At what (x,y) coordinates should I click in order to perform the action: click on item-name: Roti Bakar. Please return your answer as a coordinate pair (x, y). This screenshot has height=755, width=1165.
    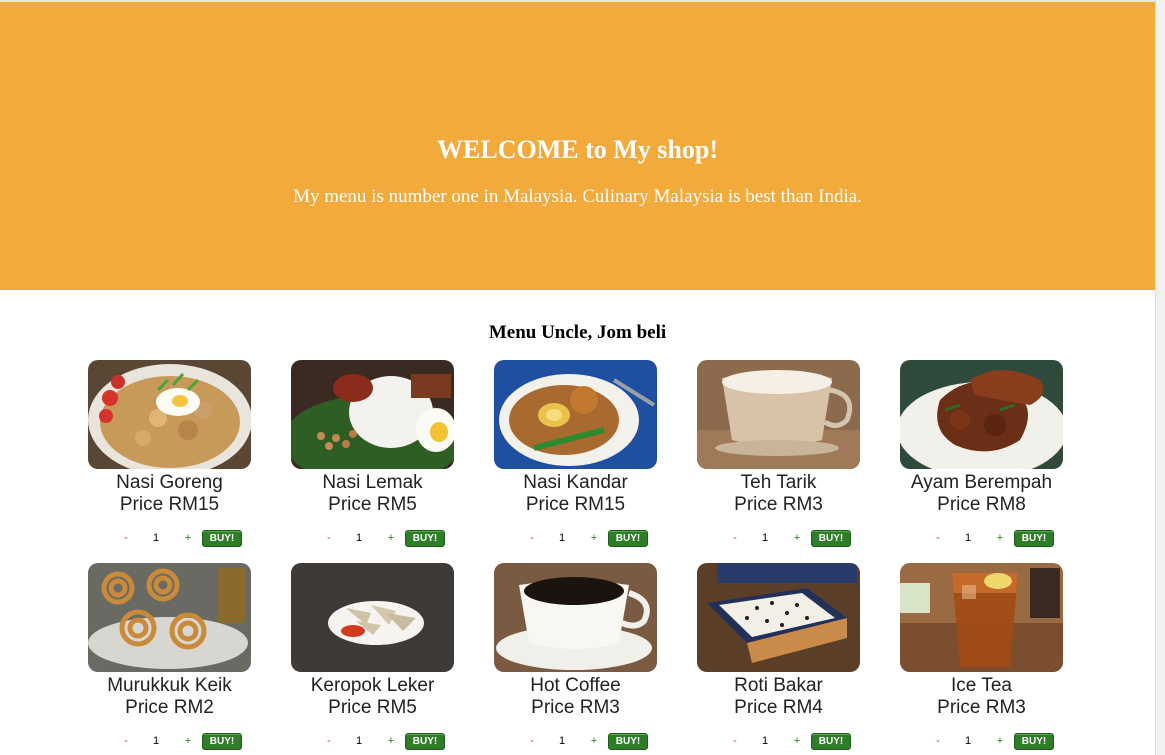
    Looking at the image, I should click on (778, 685).